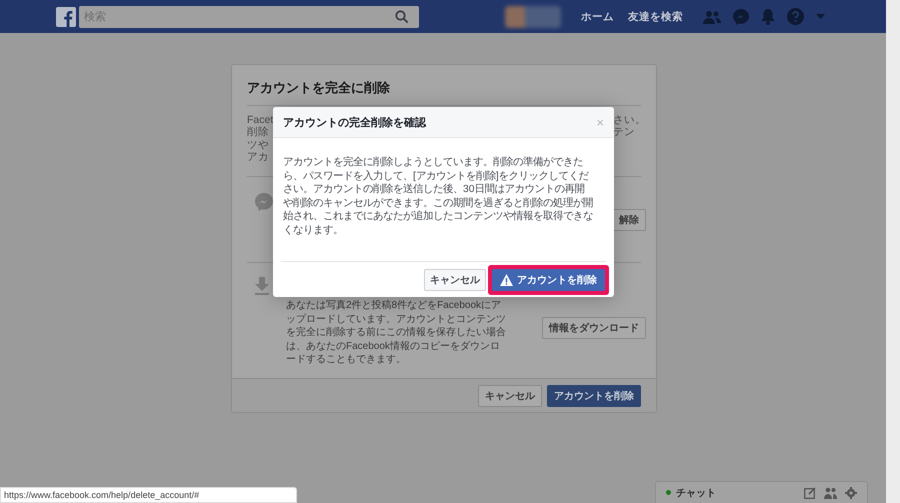 This screenshot has width=900, height=503. I want to click on warning-icon, so click(506, 280).